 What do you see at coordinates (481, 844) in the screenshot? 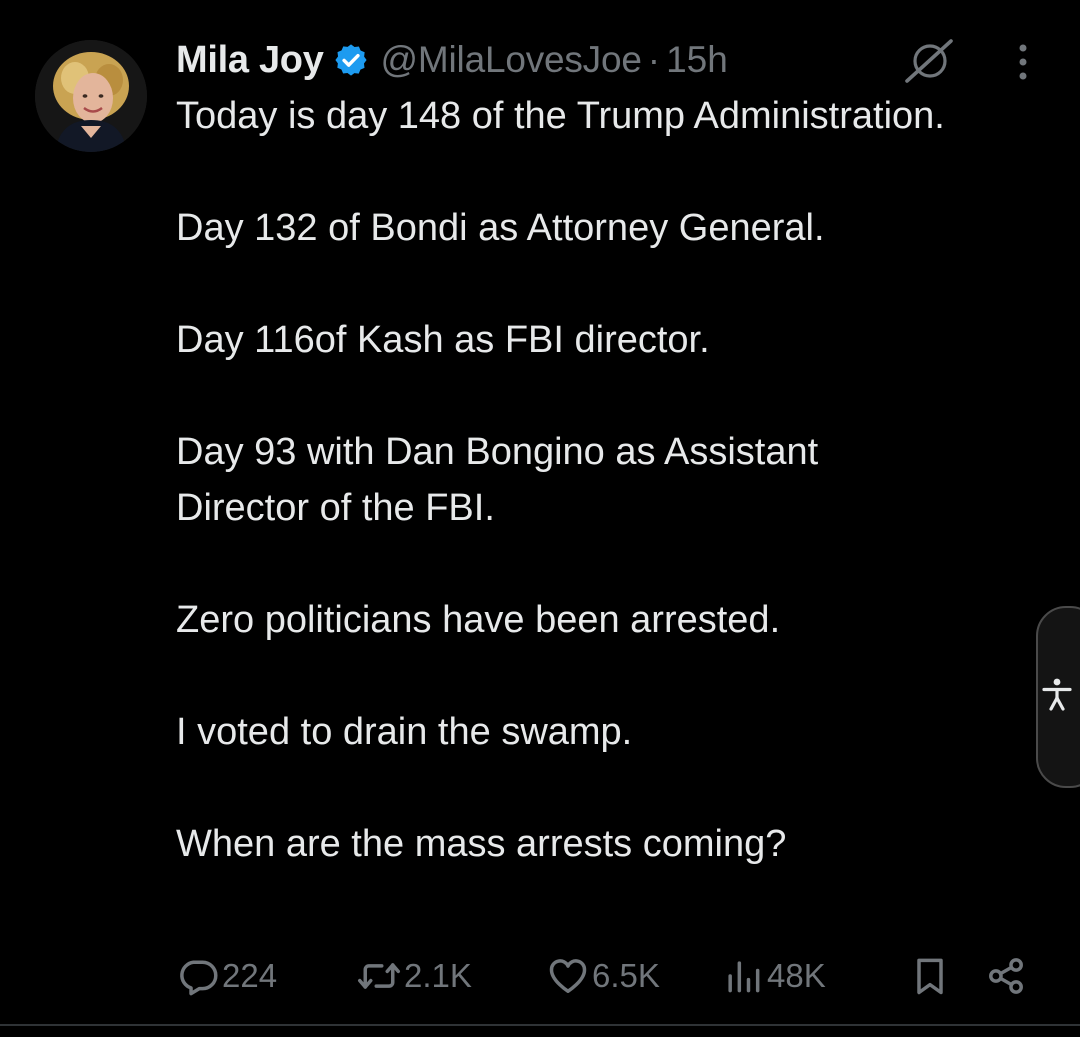
I see `body-line: When are the mass arrests coming?` at bounding box center [481, 844].